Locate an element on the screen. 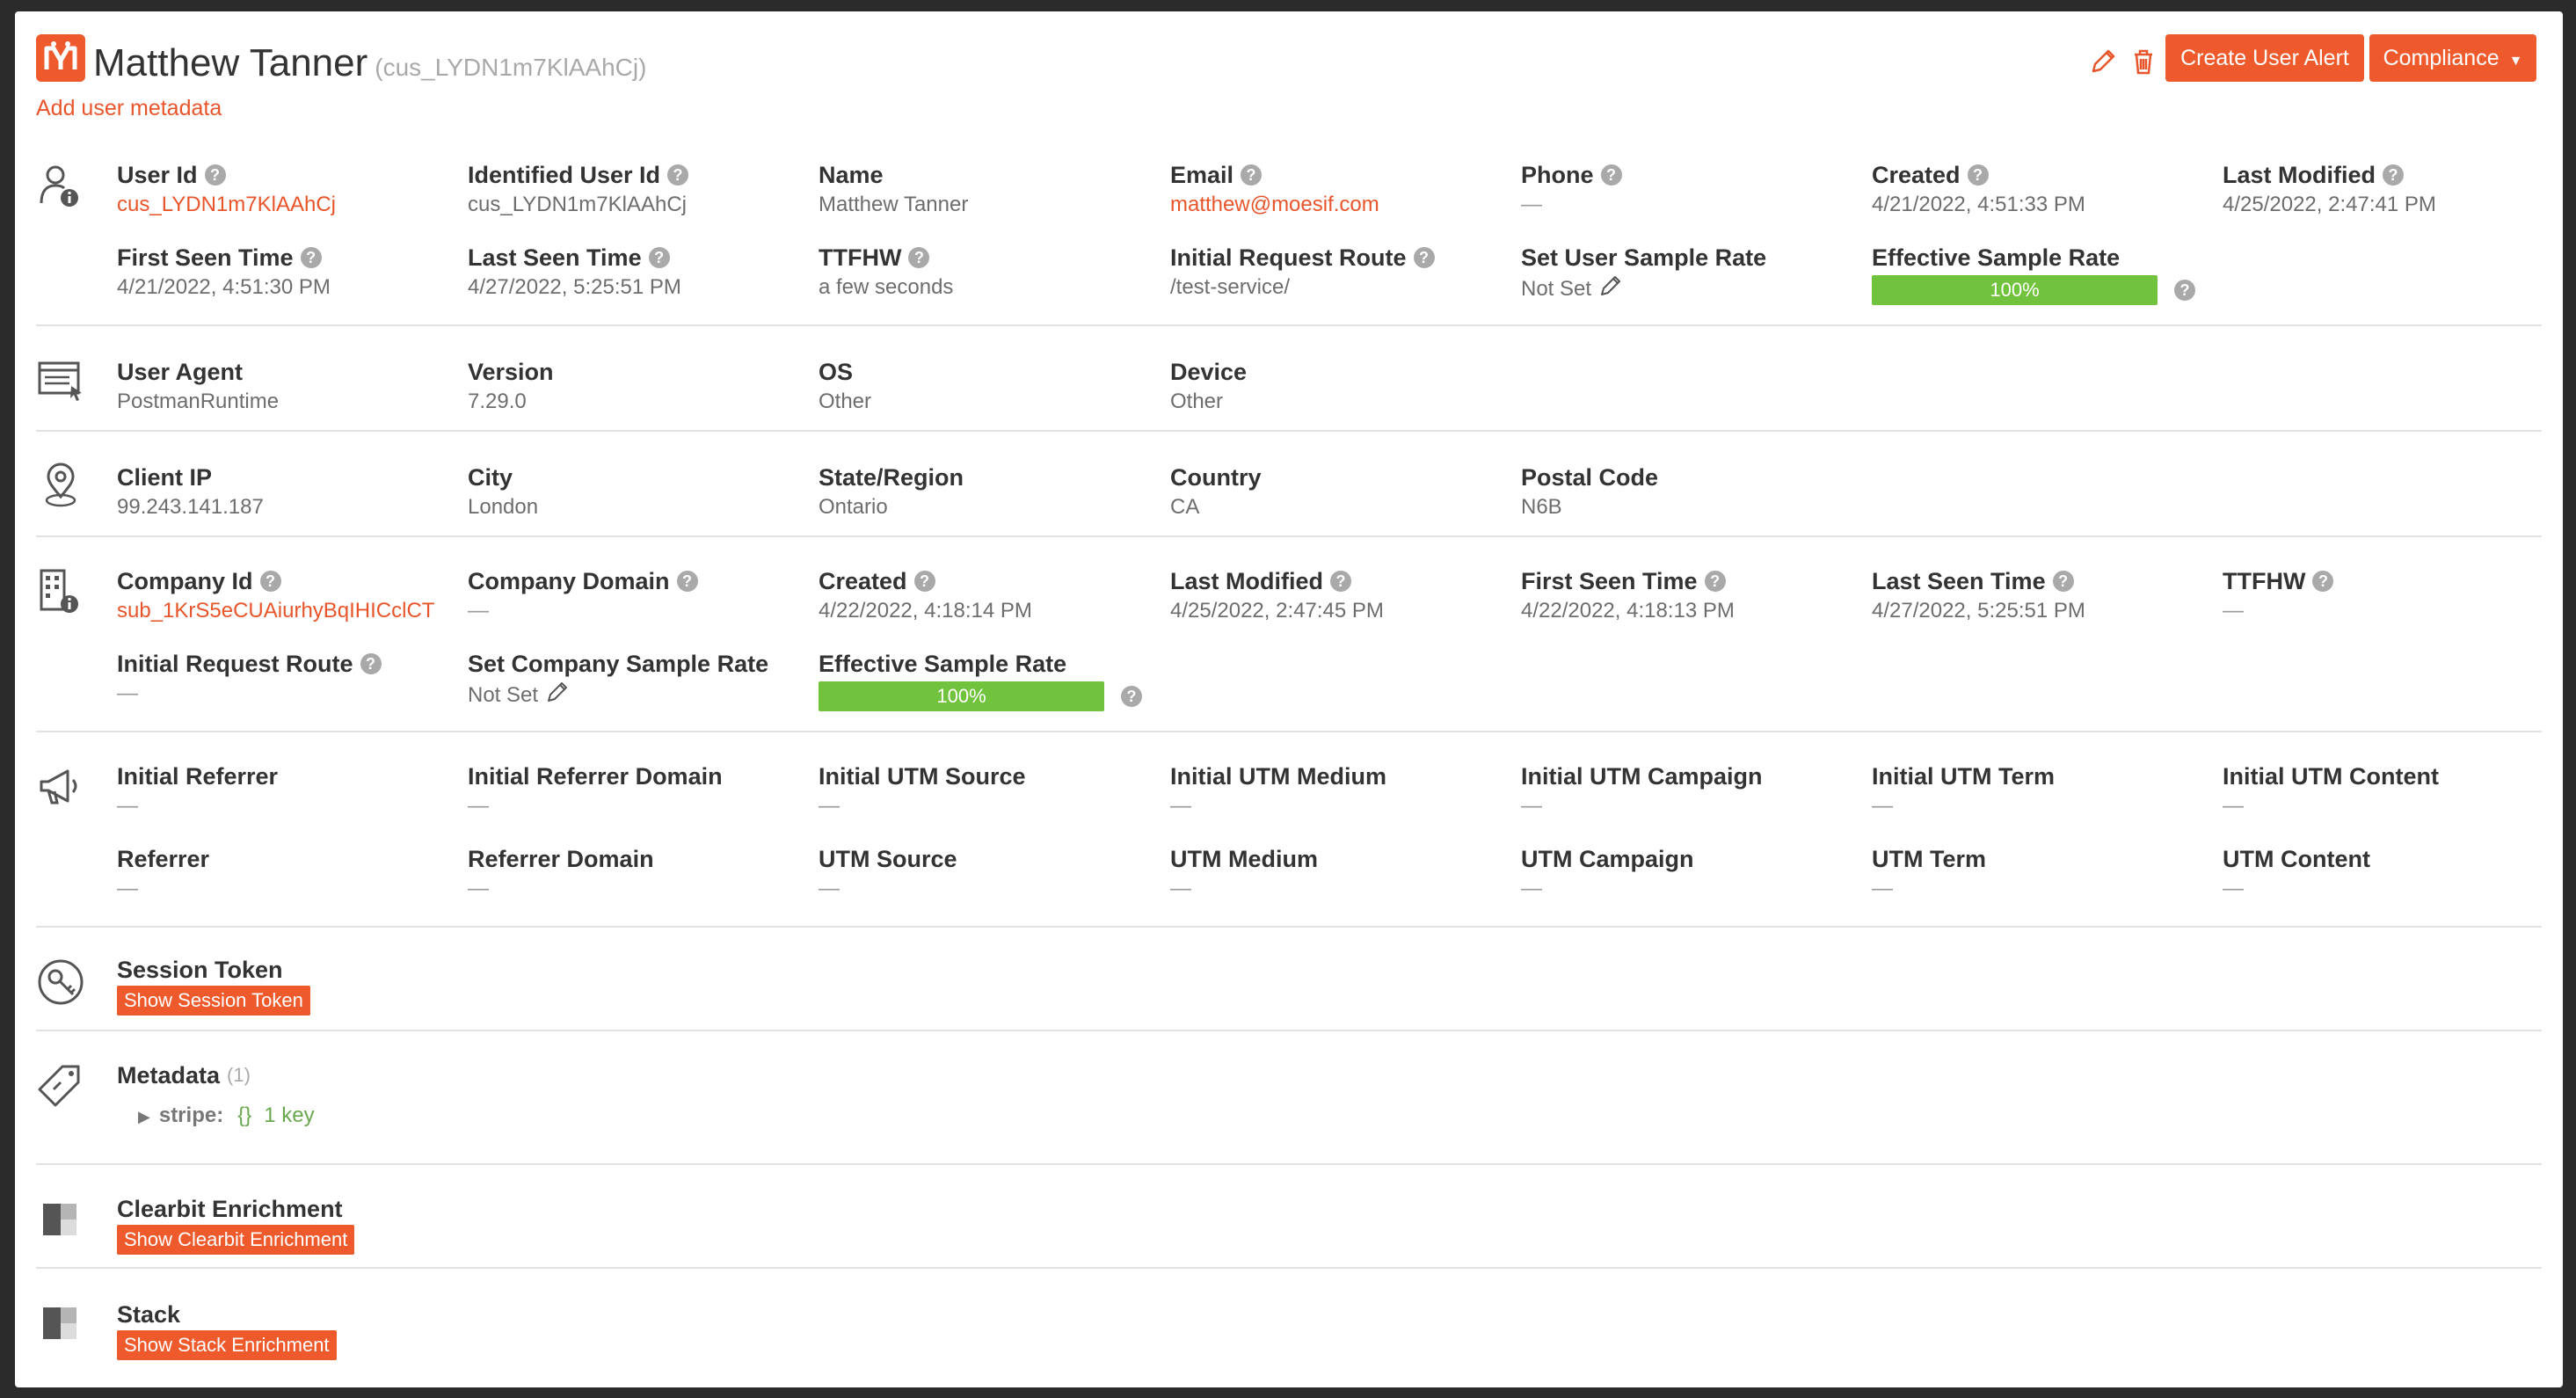  field-value: cus_LYDN1m7KlAAhCj is located at coordinates (226, 205).